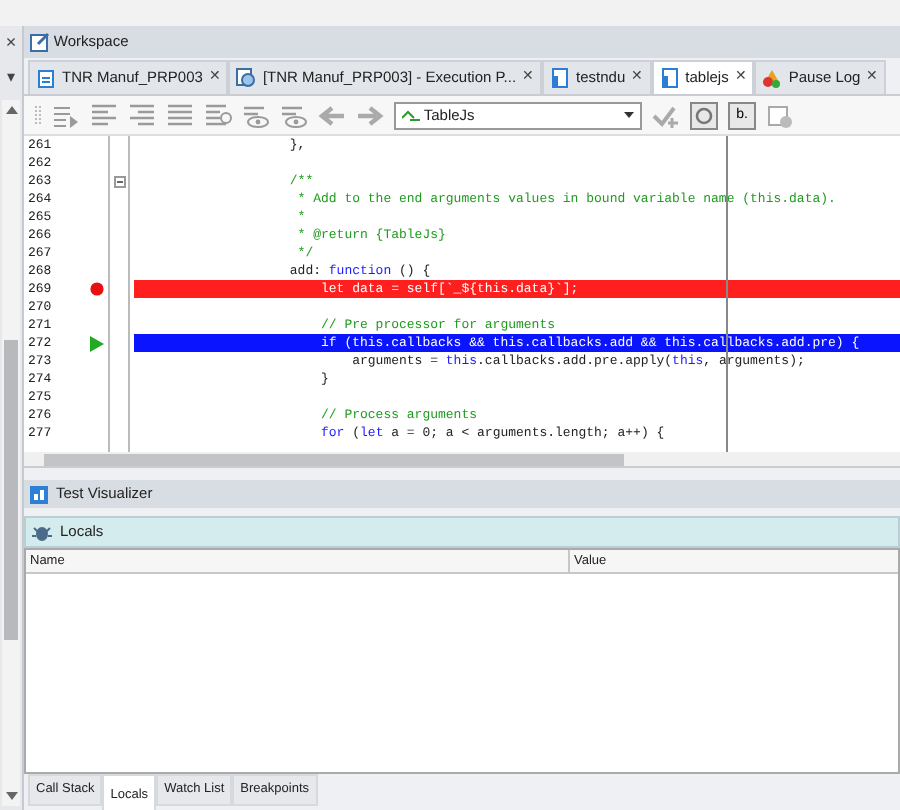 This screenshot has width=900, height=810. I want to click on align-left-icon, so click(104, 115).